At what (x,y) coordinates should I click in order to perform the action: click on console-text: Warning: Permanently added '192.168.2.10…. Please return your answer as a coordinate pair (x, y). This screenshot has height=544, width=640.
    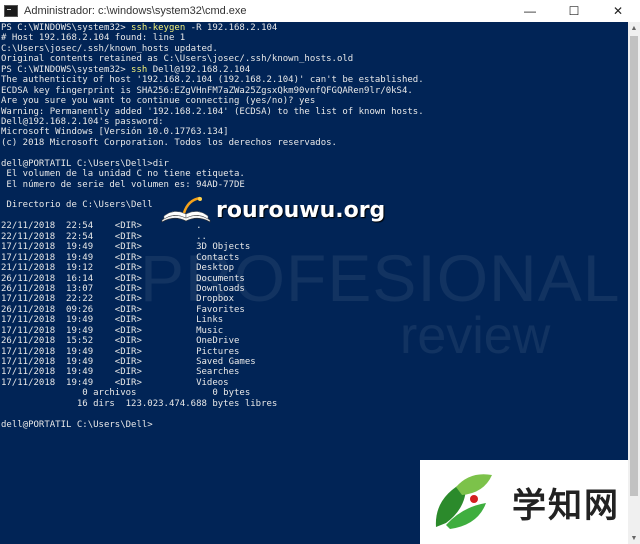
    Looking at the image, I should click on (212, 111).